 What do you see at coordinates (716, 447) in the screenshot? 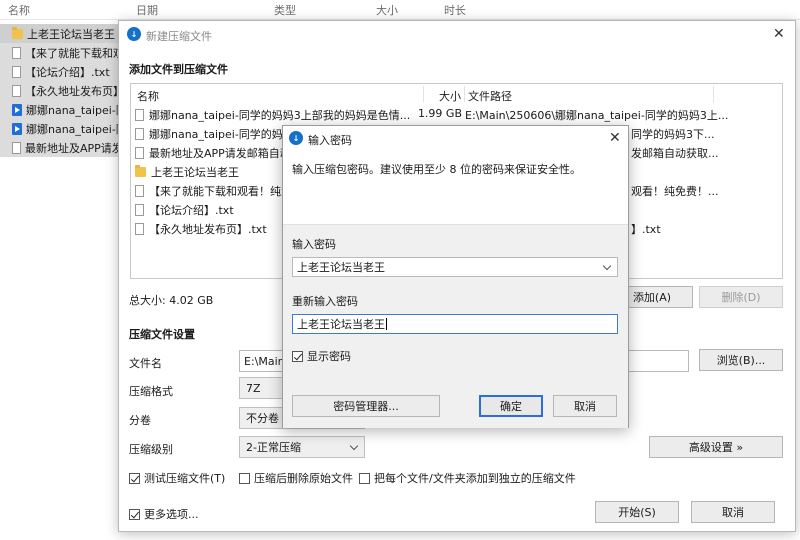
I see `advanced-settings-button: 高级设置 »` at bounding box center [716, 447].